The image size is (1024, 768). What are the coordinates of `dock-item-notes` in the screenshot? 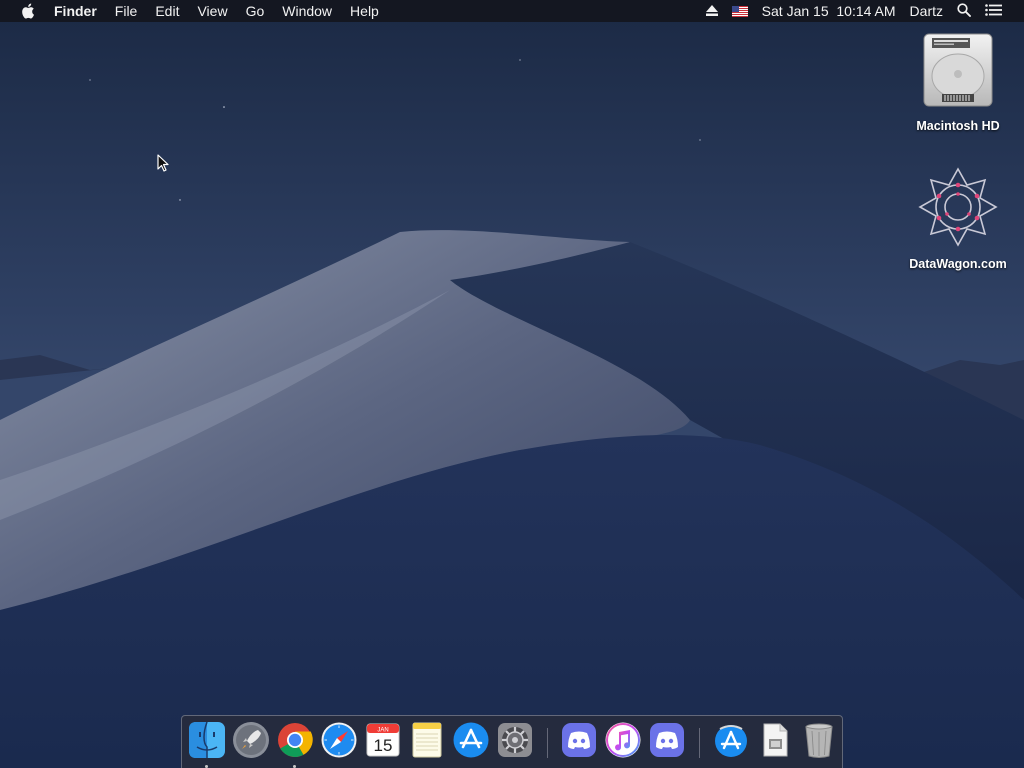 It's located at (427, 740).